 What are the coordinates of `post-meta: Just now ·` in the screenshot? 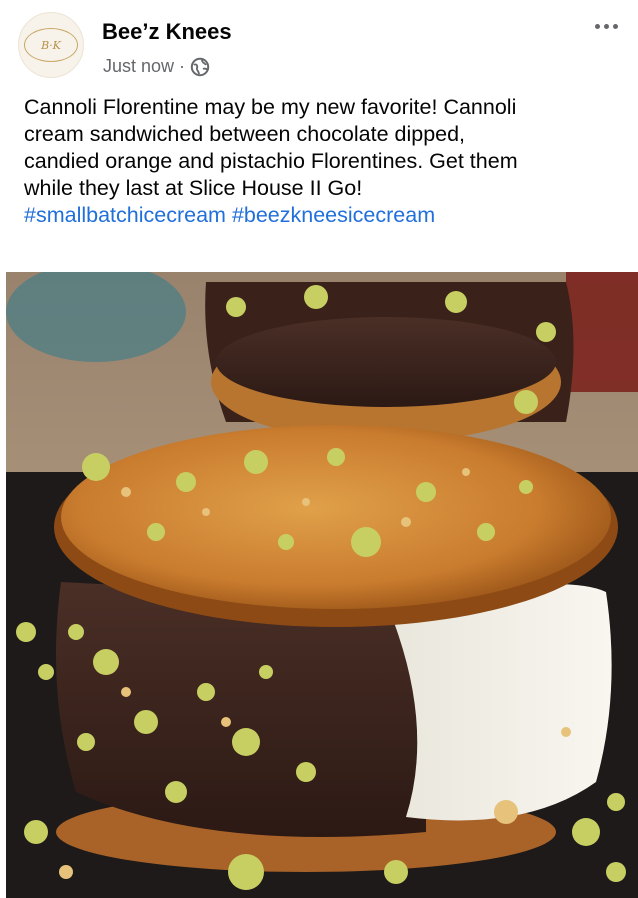 It's located at (156, 66).